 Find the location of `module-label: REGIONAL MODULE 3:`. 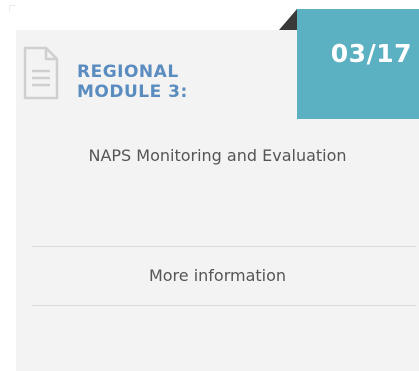

module-label: REGIONAL MODULE 3: is located at coordinates (177, 82).